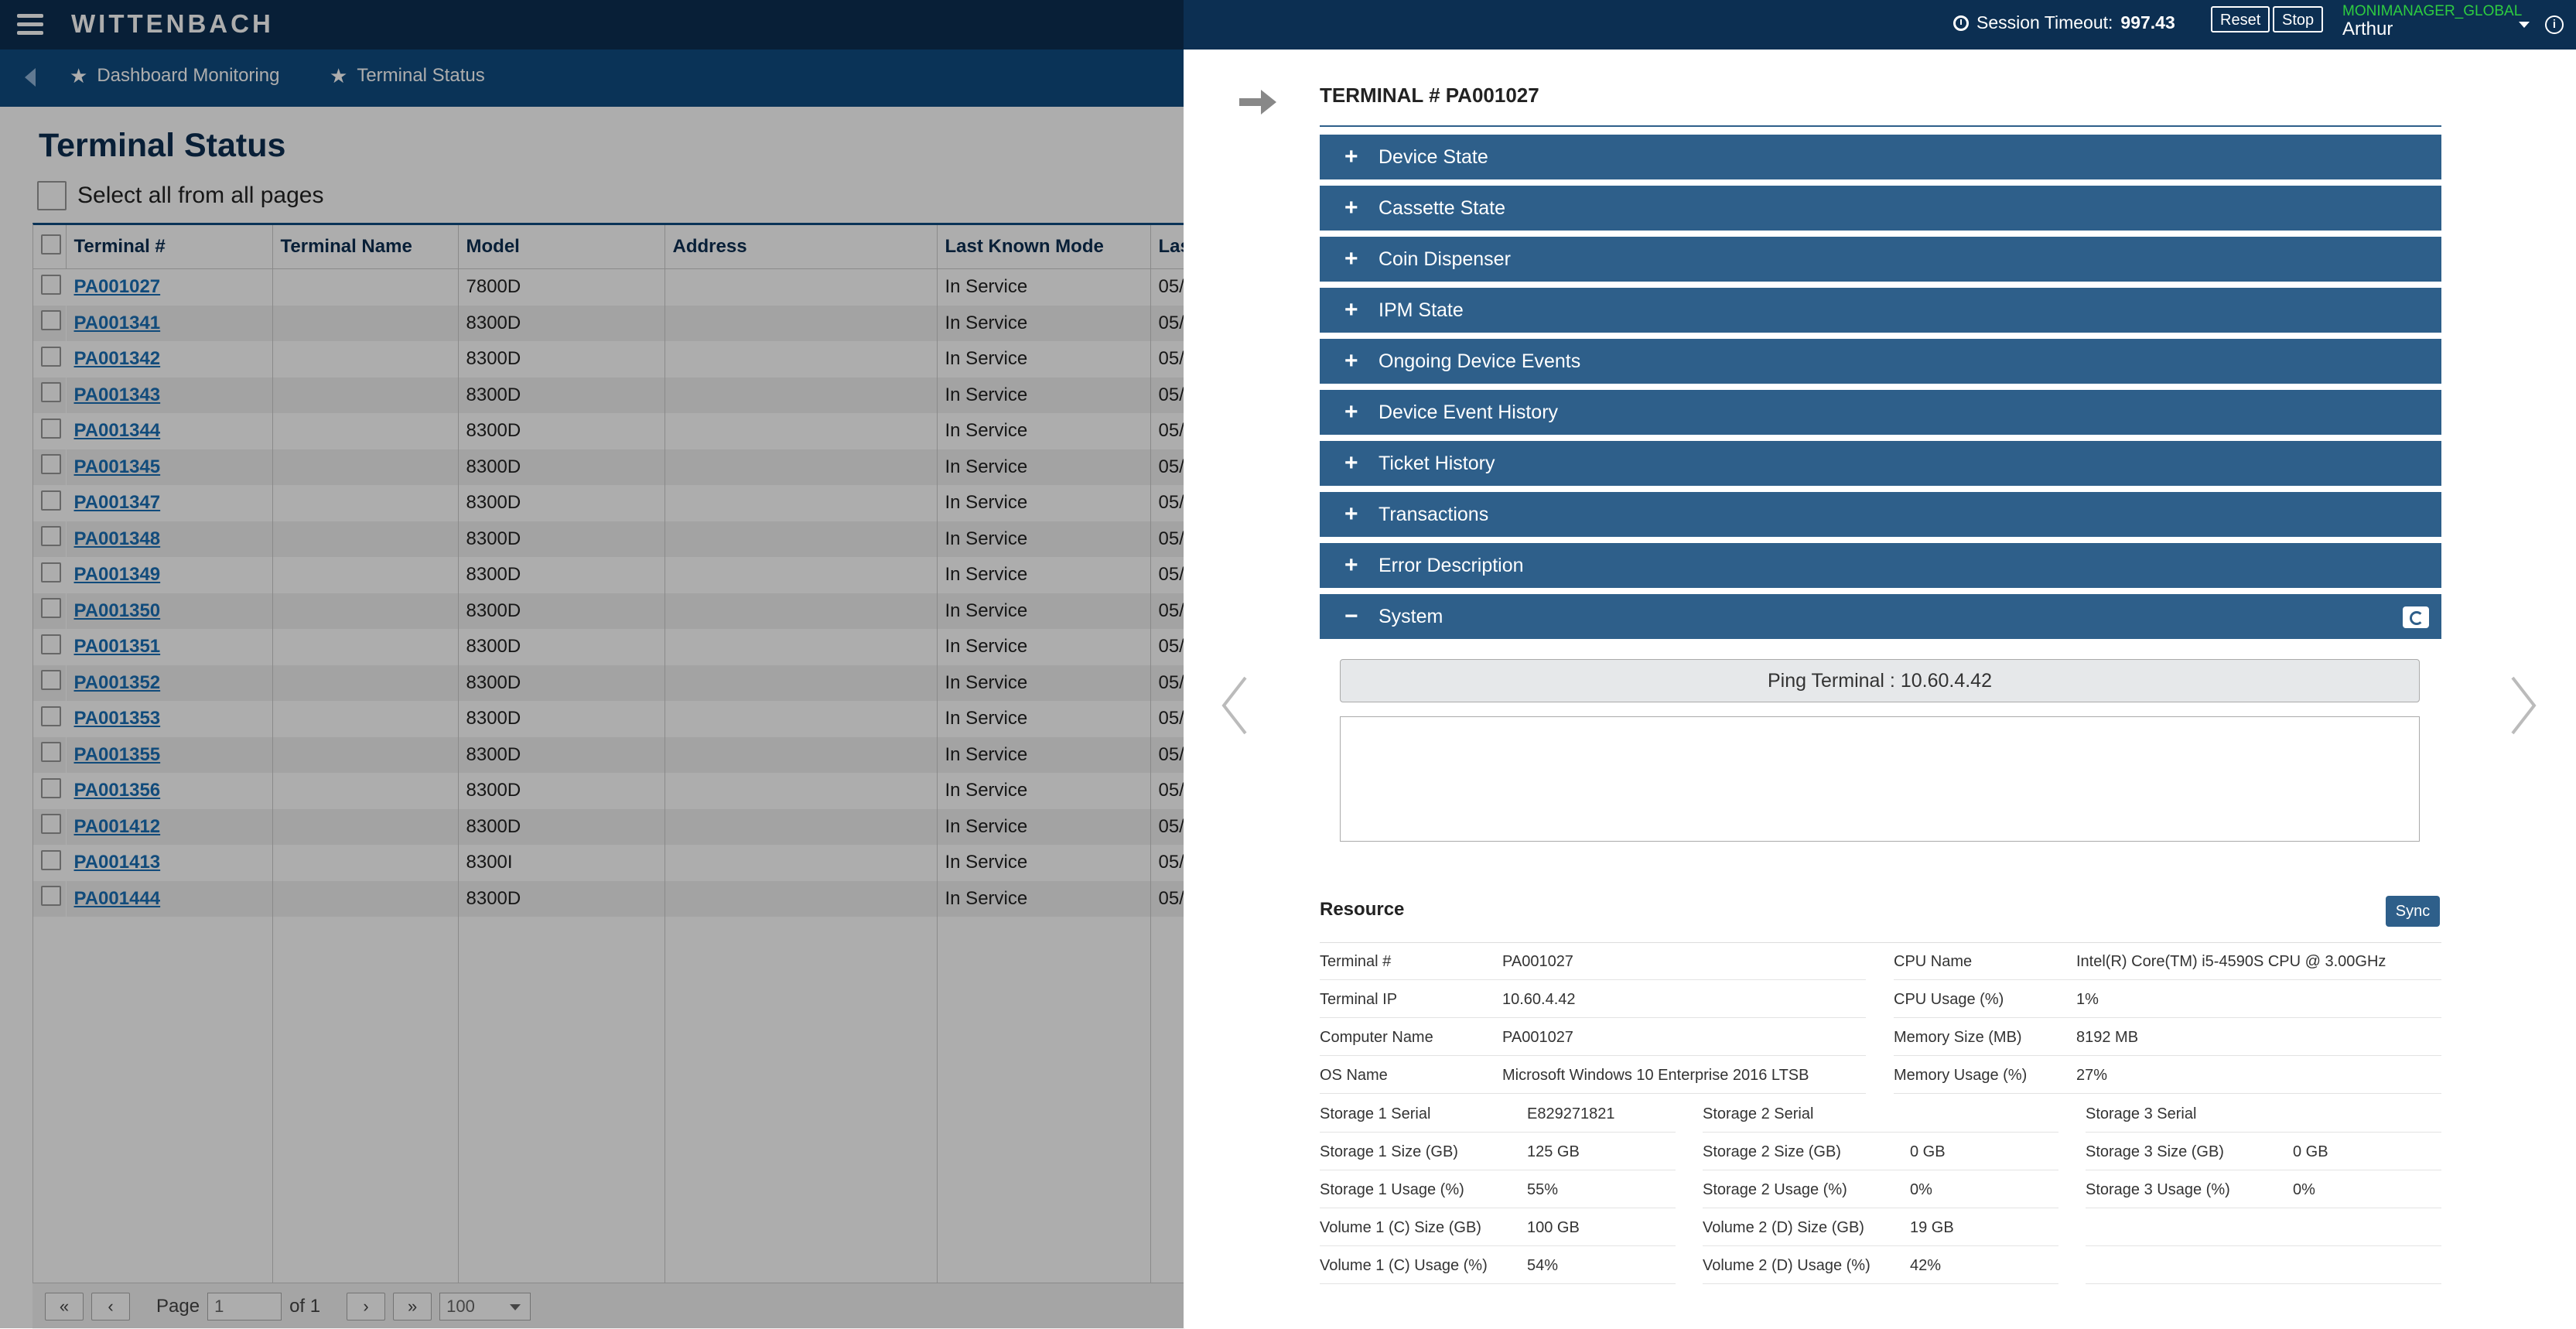 This screenshot has height=1329, width=2576. Describe the element at coordinates (1961, 23) in the screenshot. I see `alarm-clock-icon` at that location.